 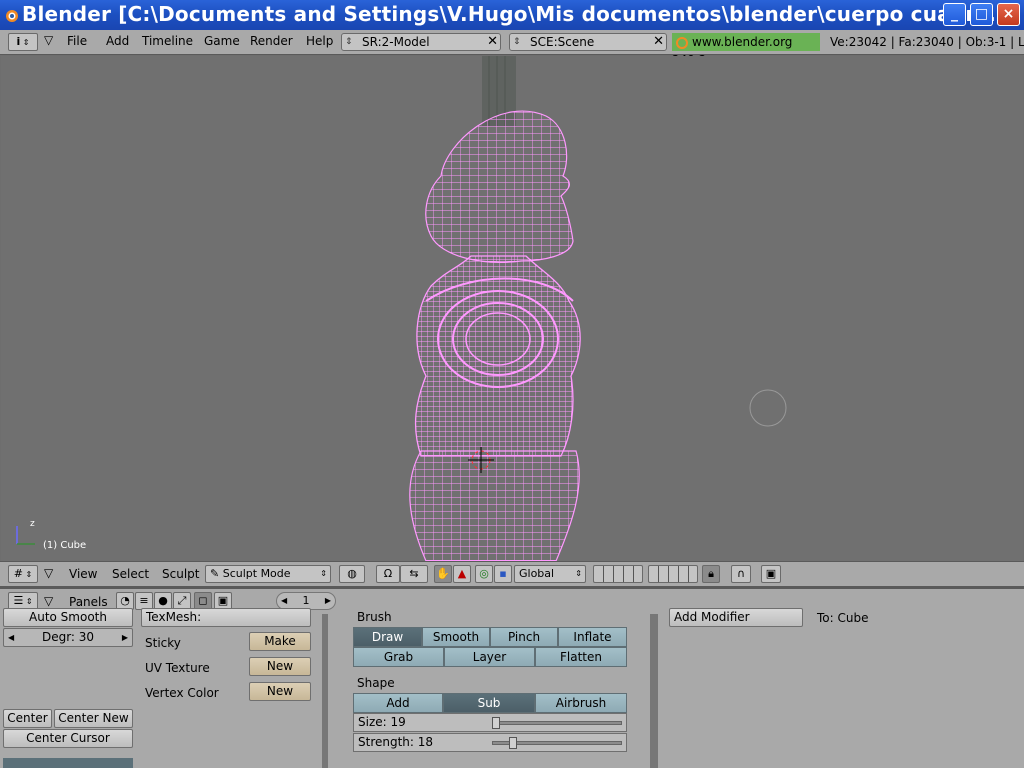 What do you see at coordinates (68, 617) in the screenshot?
I see `auto-smooth-button: Auto Smooth` at bounding box center [68, 617].